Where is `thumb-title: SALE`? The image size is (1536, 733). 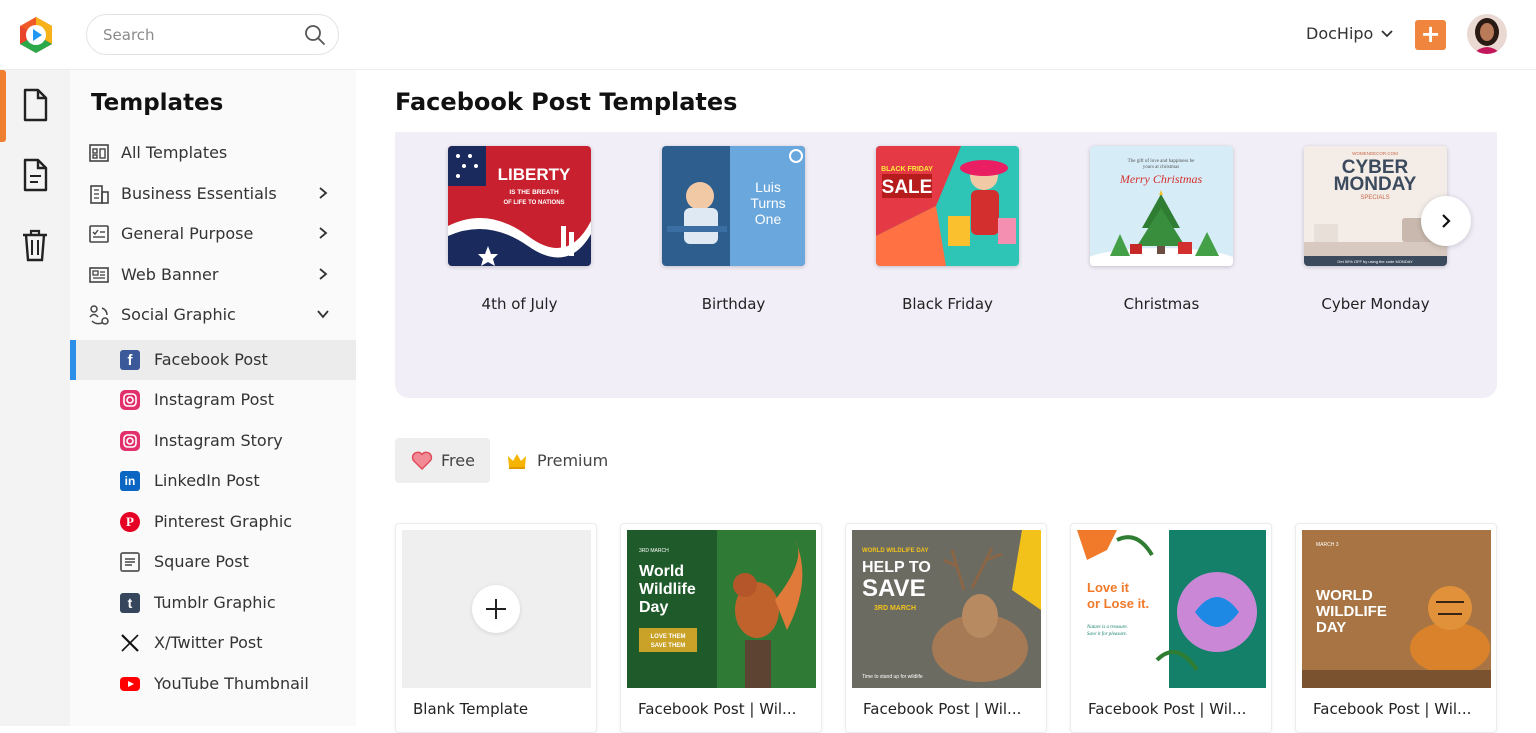 thumb-title: SALE is located at coordinates (907, 187).